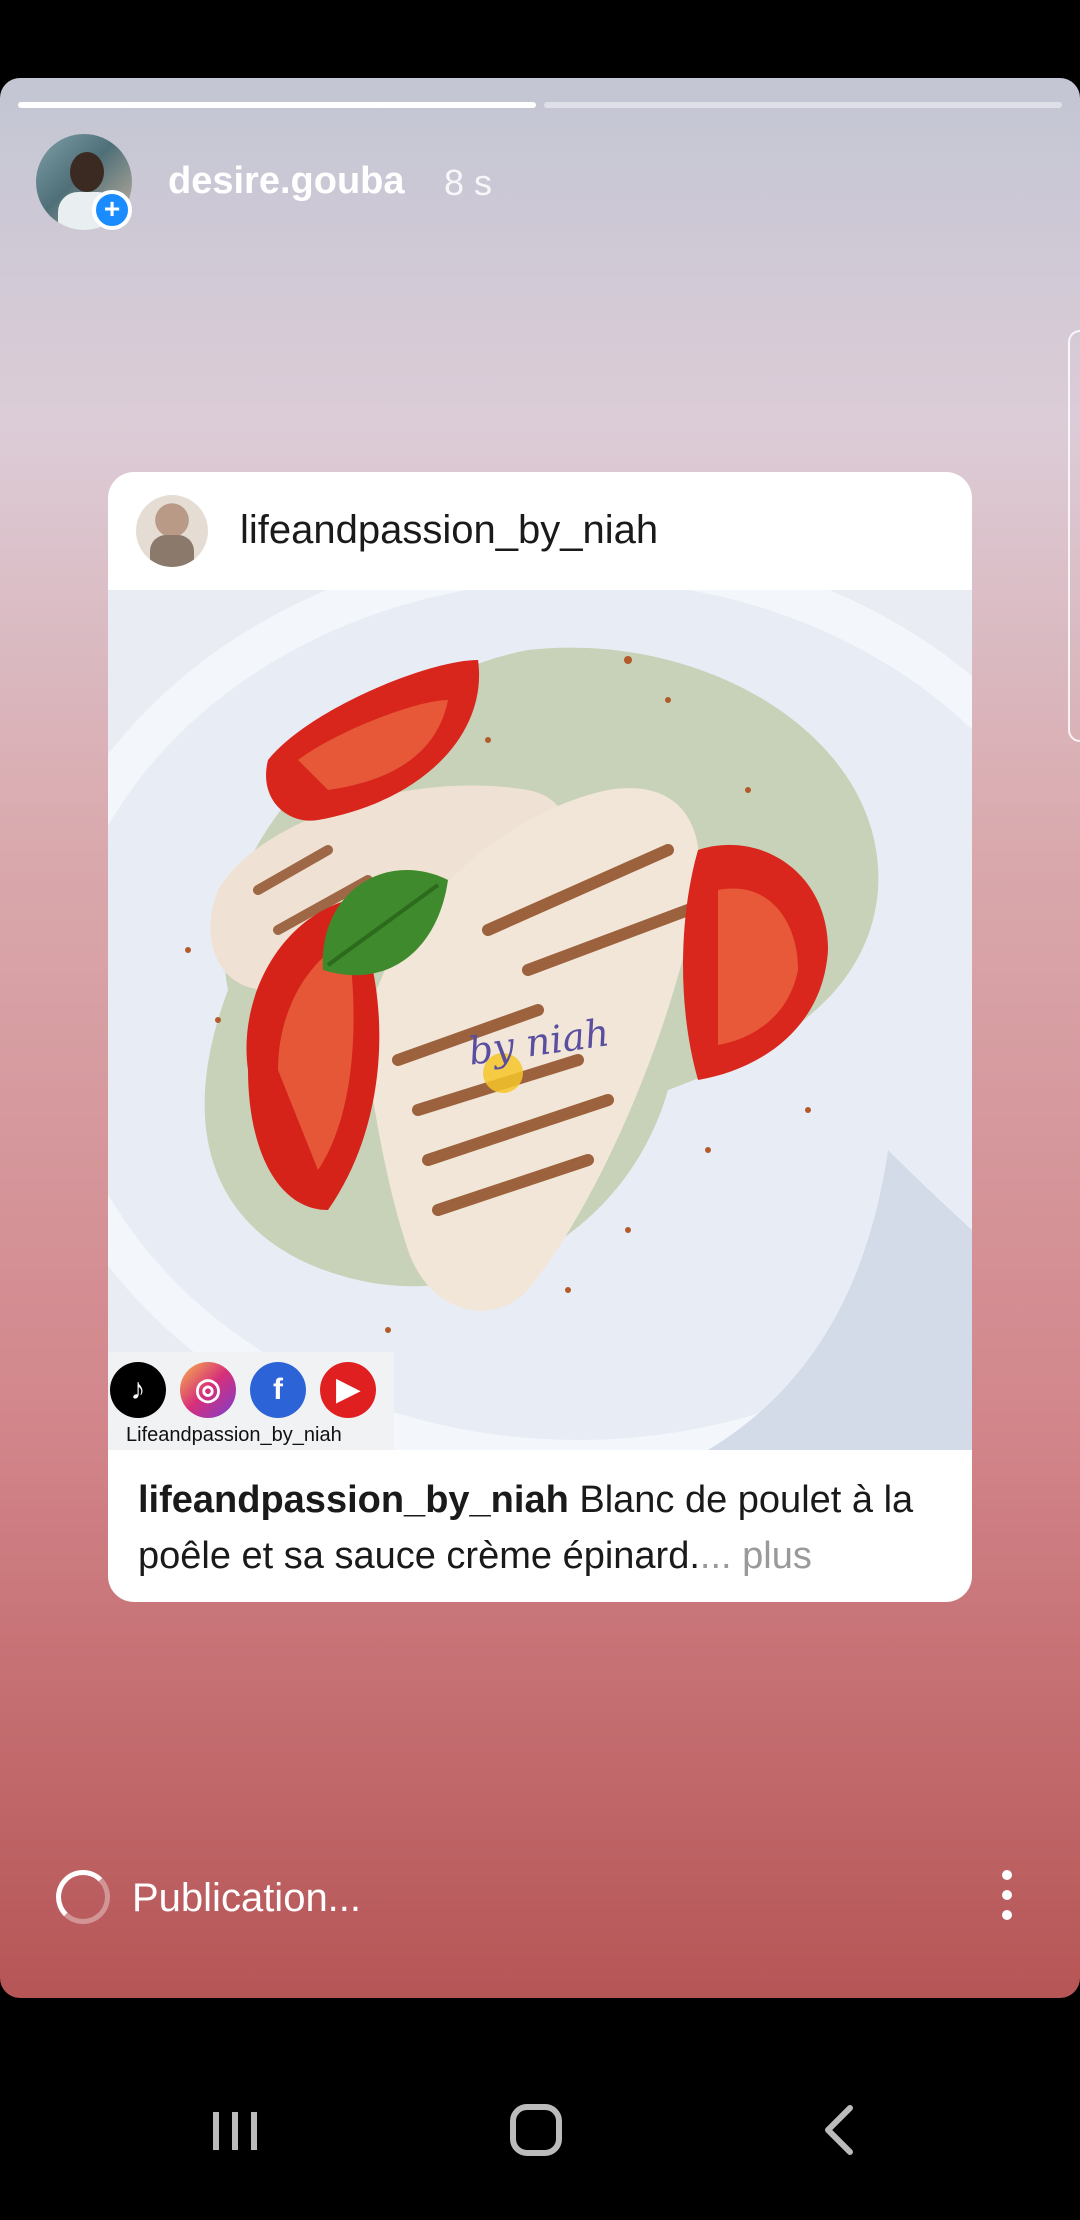 The image size is (1080, 2220). I want to click on caption-username: lifeandpassion_by_niah, so click(353, 1500).